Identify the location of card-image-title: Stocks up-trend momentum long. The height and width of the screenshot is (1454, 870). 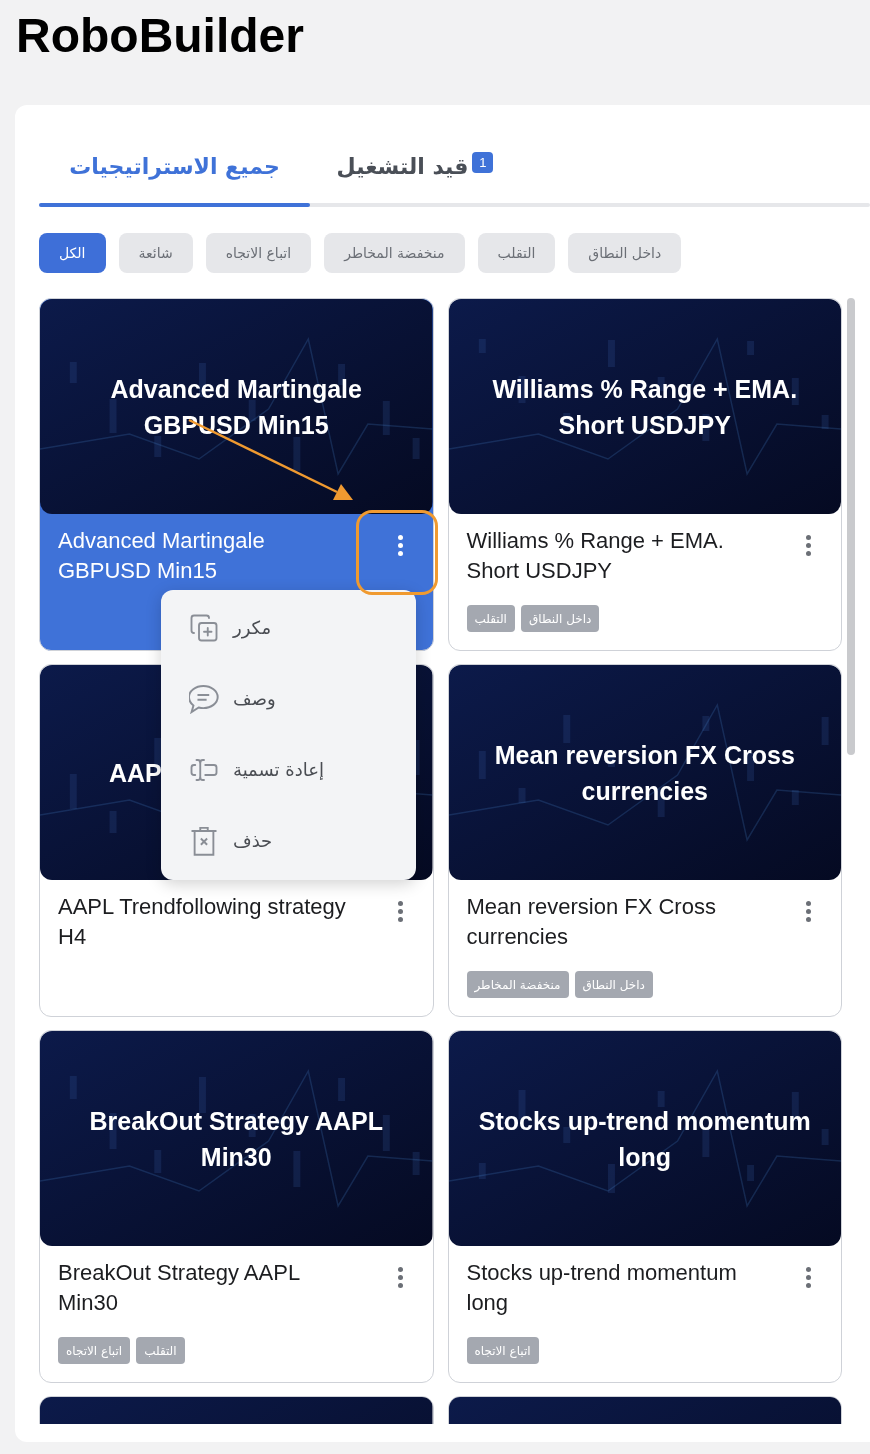
(644, 1139).